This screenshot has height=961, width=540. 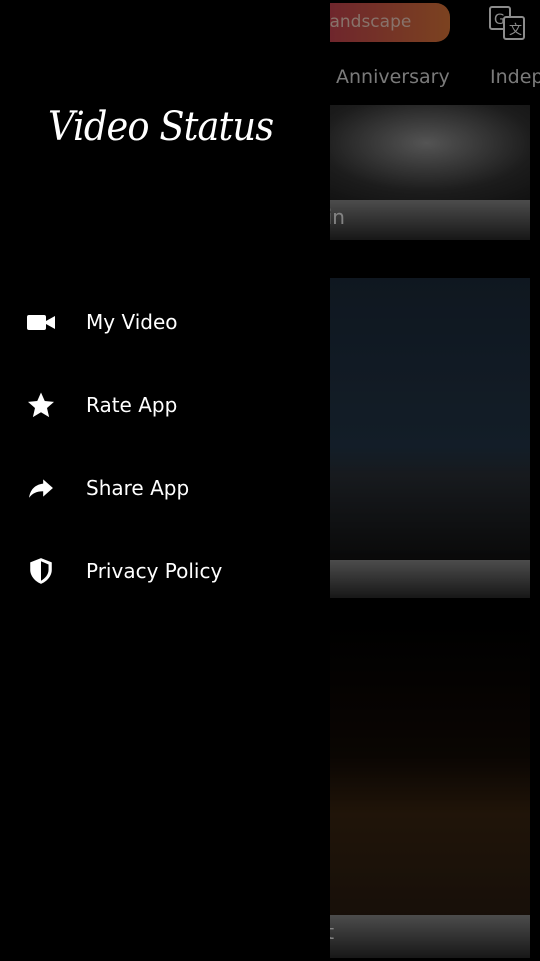 I want to click on video-caption: hin, so click(x=415, y=220).